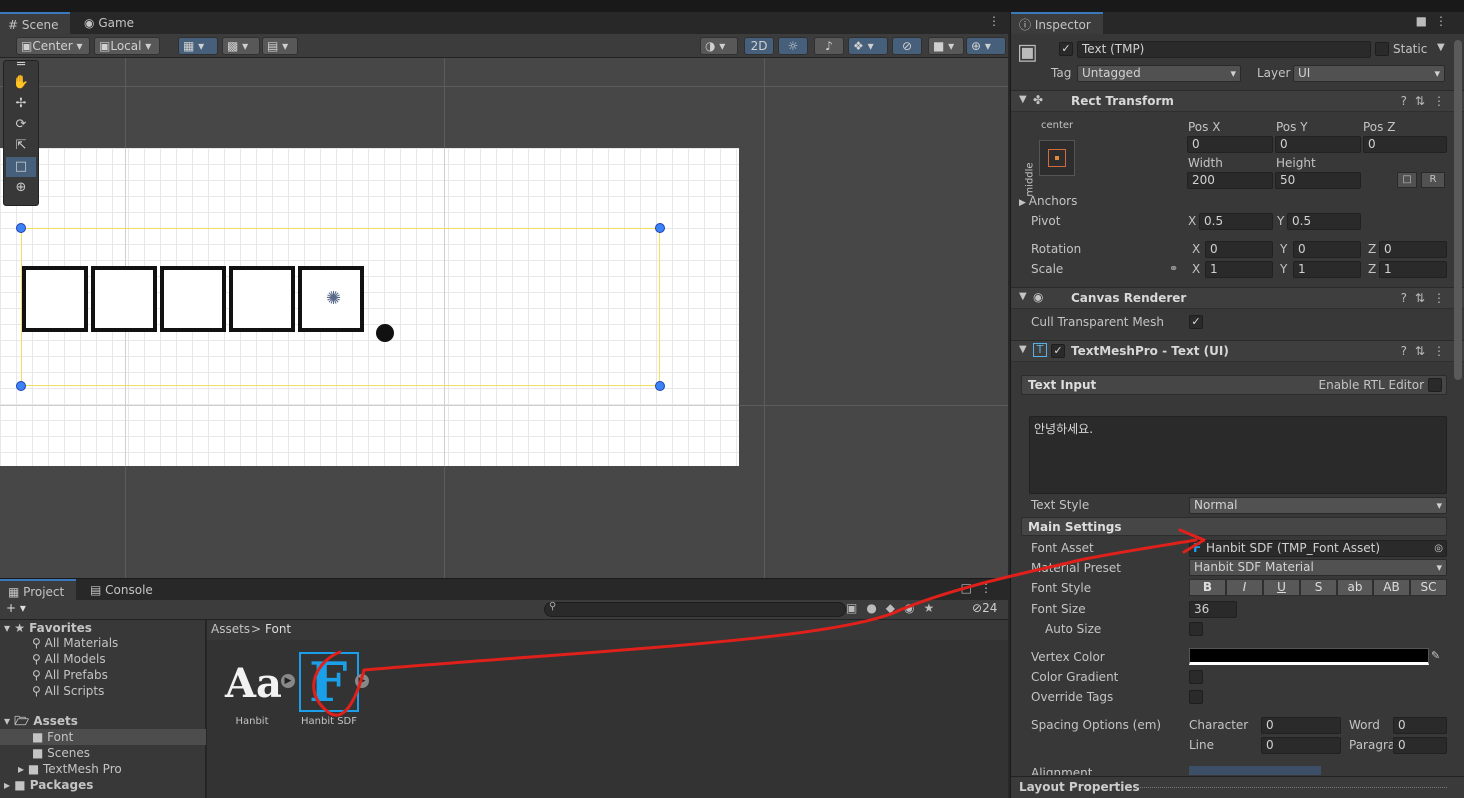 This screenshot has height=798, width=1464. I want to click on drag-handle, so click(1292, 788).